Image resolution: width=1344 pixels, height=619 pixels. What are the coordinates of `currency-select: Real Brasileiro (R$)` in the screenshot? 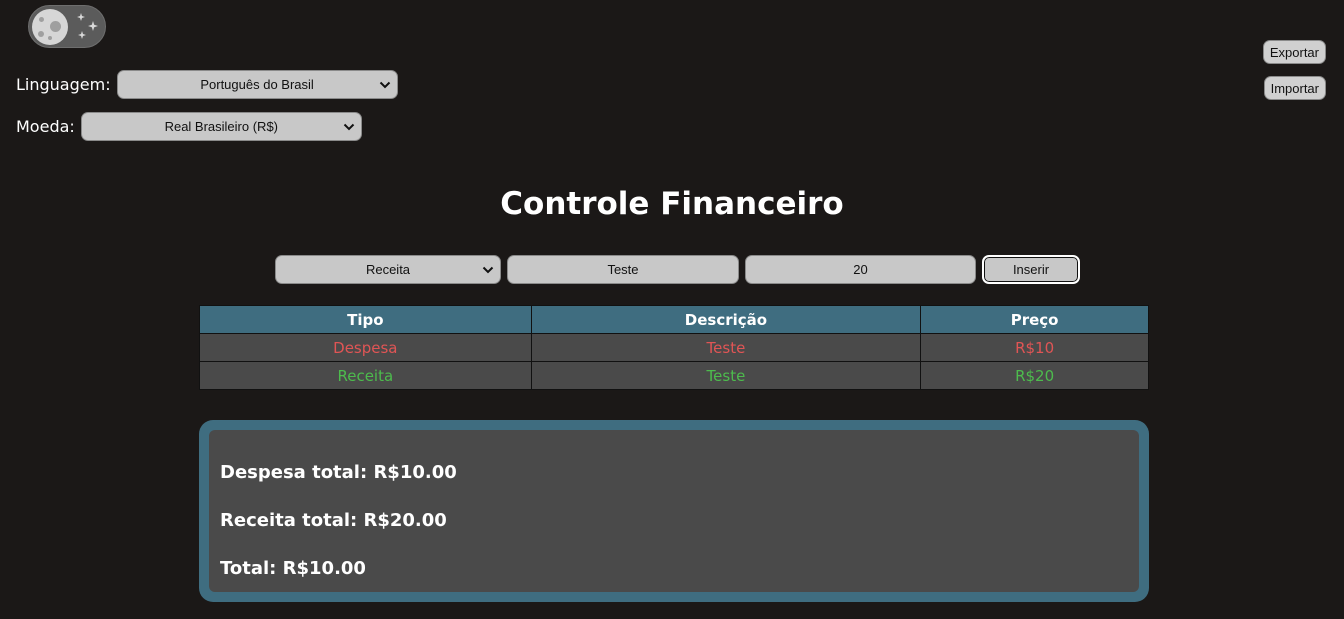 It's located at (221, 126).